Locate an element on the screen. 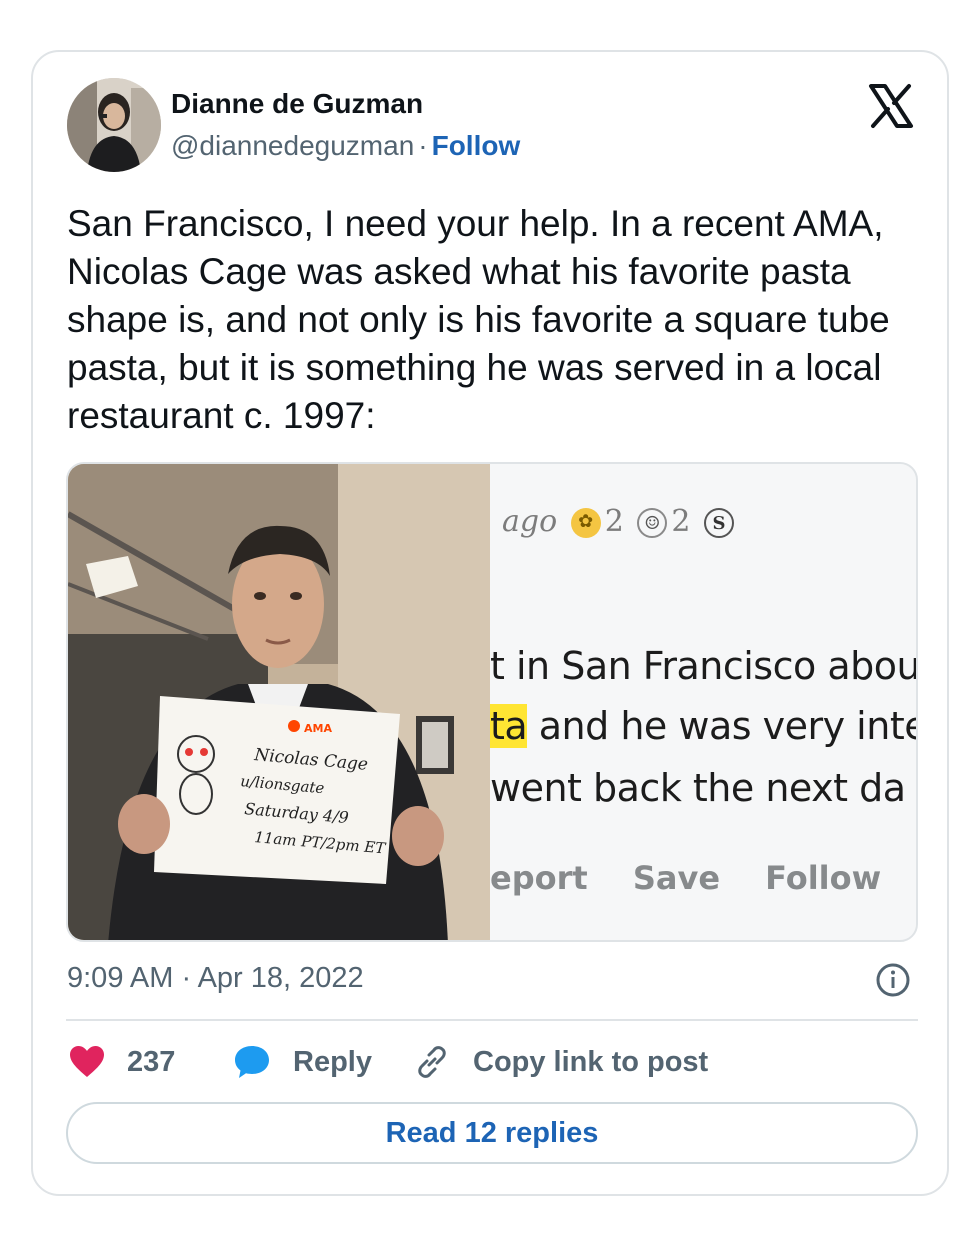  award-count-2: 2 is located at coordinates (681, 521).